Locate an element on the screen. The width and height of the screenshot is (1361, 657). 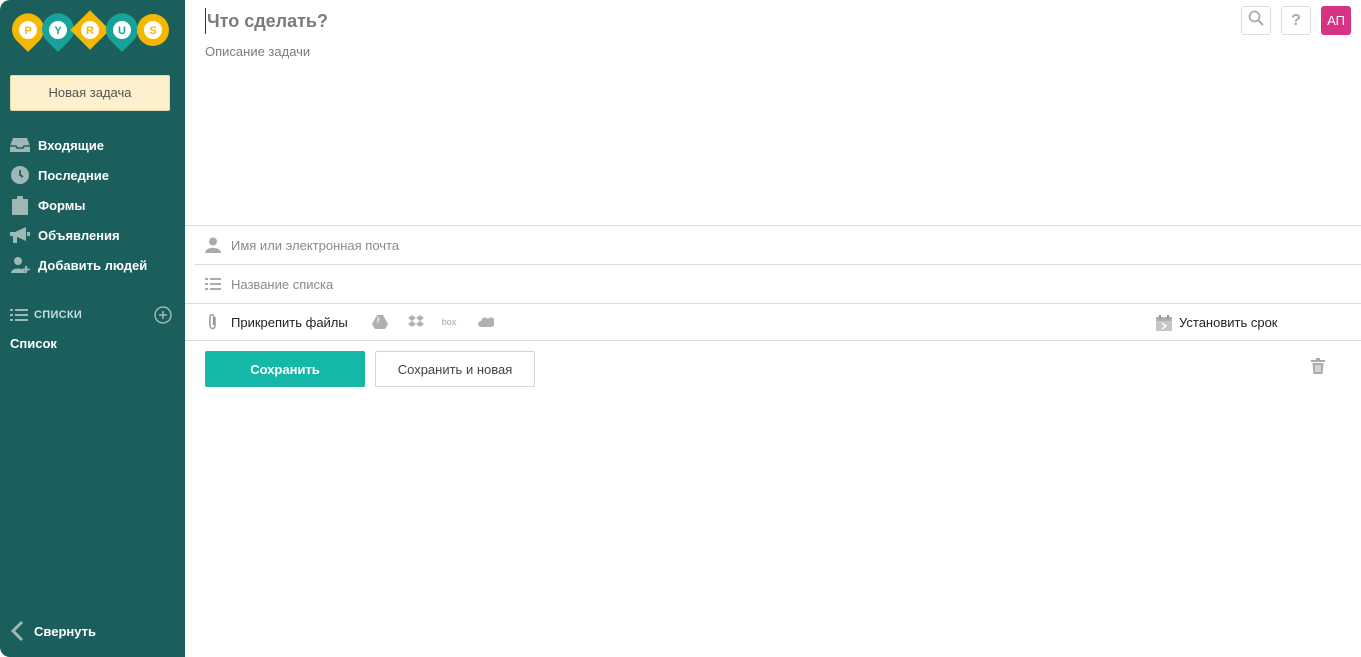
logo-graphic: P Y R U S is located at coordinates (90, 31).